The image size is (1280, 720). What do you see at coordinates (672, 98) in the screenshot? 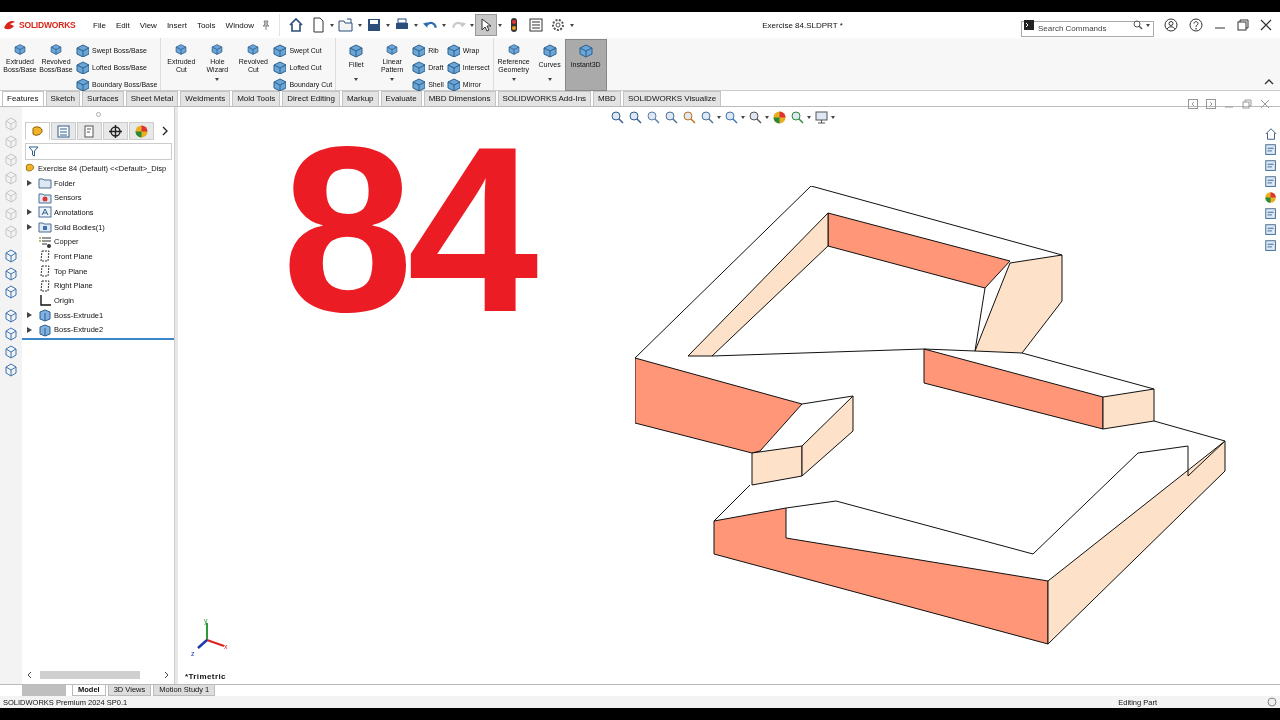
I see `ribbon-tab: SOLIDWORKS Visualize` at bounding box center [672, 98].